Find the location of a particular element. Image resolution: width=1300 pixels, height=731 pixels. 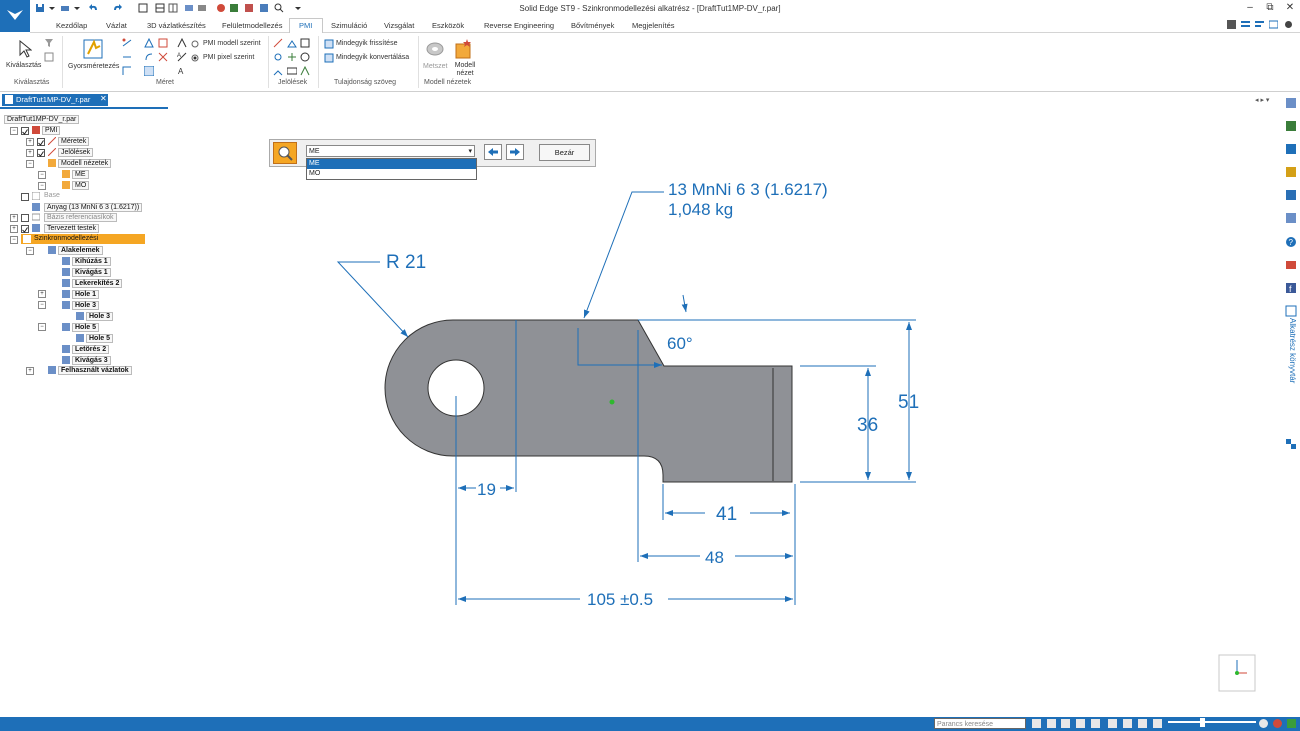

record-icon is located at coordinates (1277, 723).